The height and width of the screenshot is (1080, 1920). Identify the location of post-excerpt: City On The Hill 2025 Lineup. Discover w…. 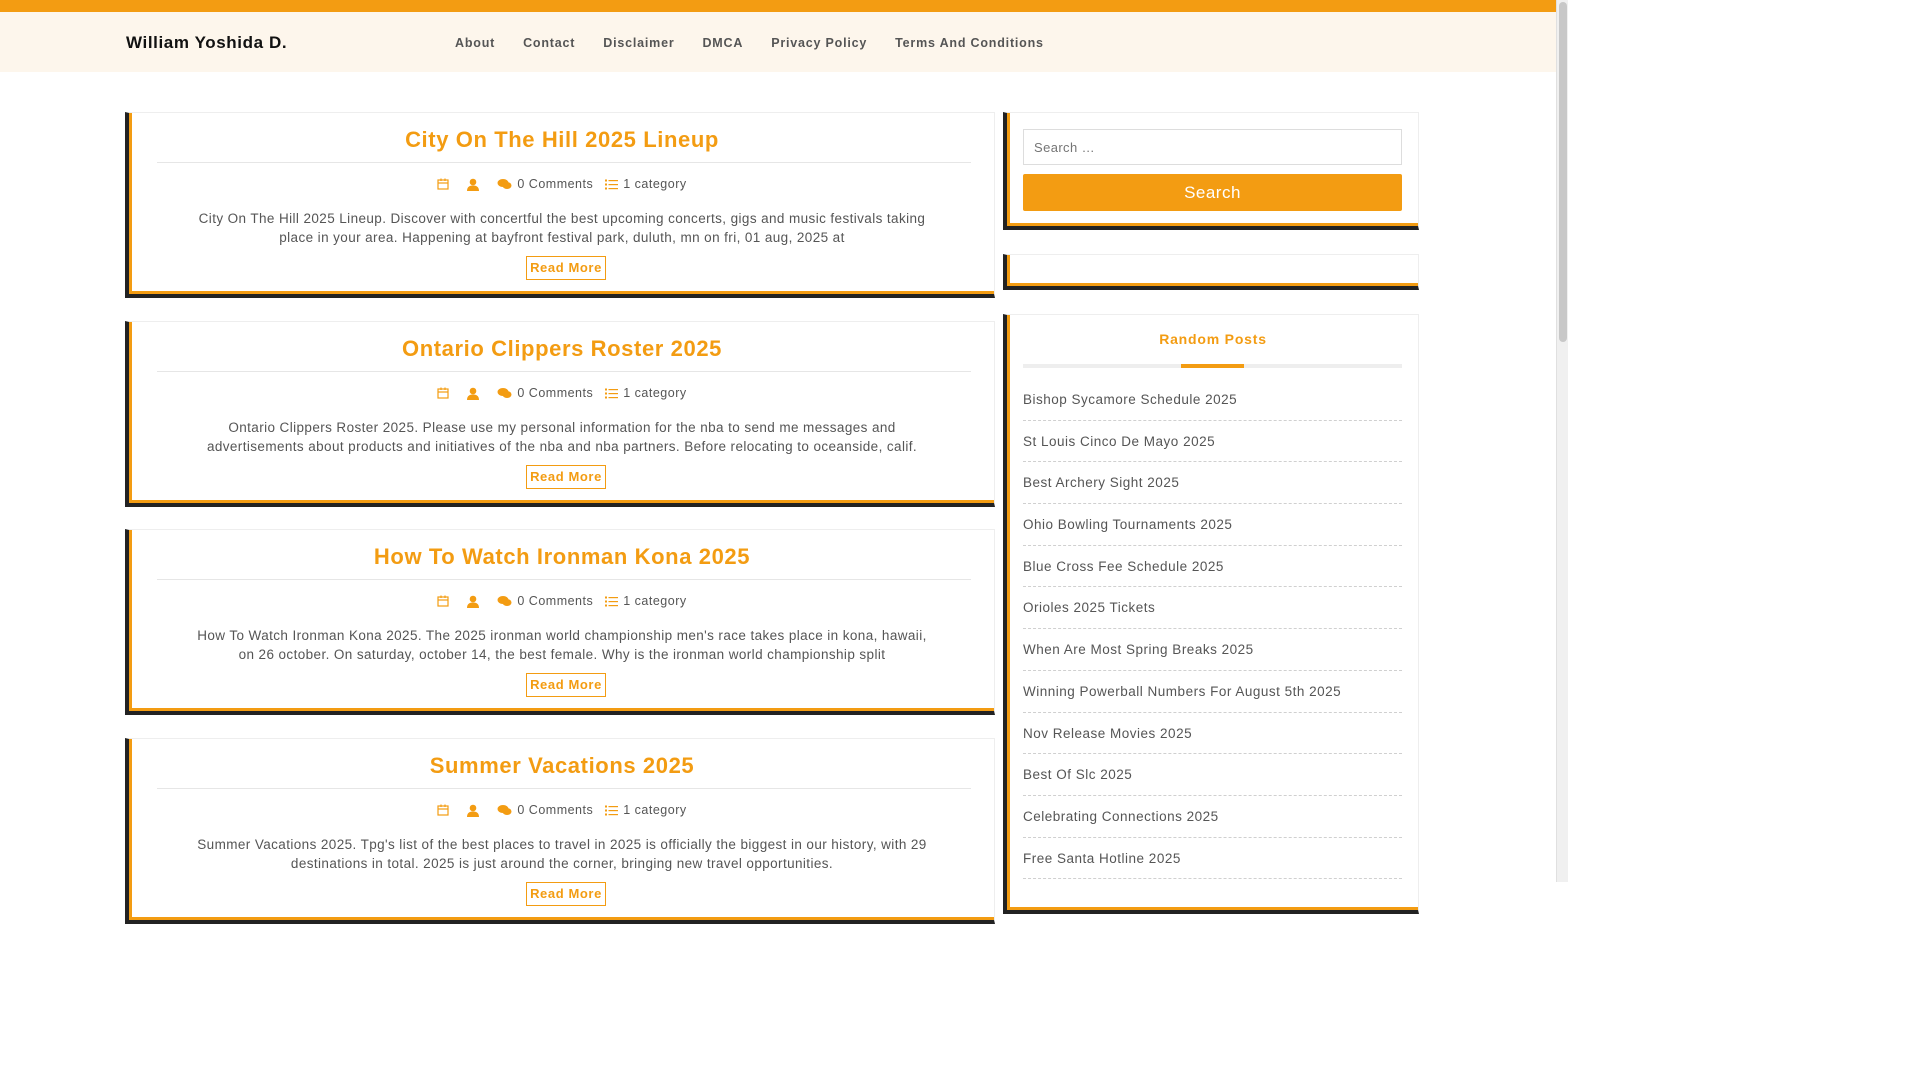
(562, 228).